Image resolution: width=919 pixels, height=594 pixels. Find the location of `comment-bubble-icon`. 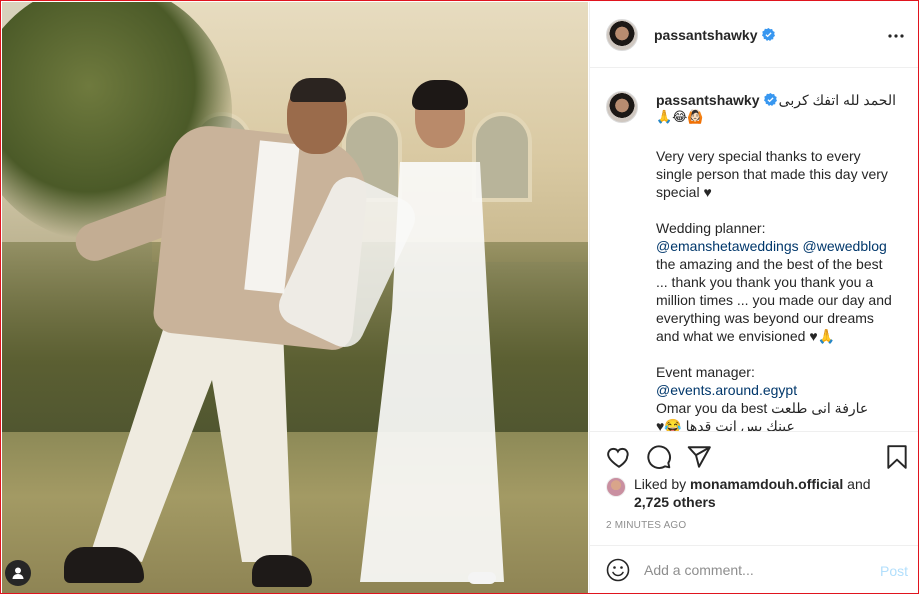

comment-bubble-icon is located at coordinates (659, 457).